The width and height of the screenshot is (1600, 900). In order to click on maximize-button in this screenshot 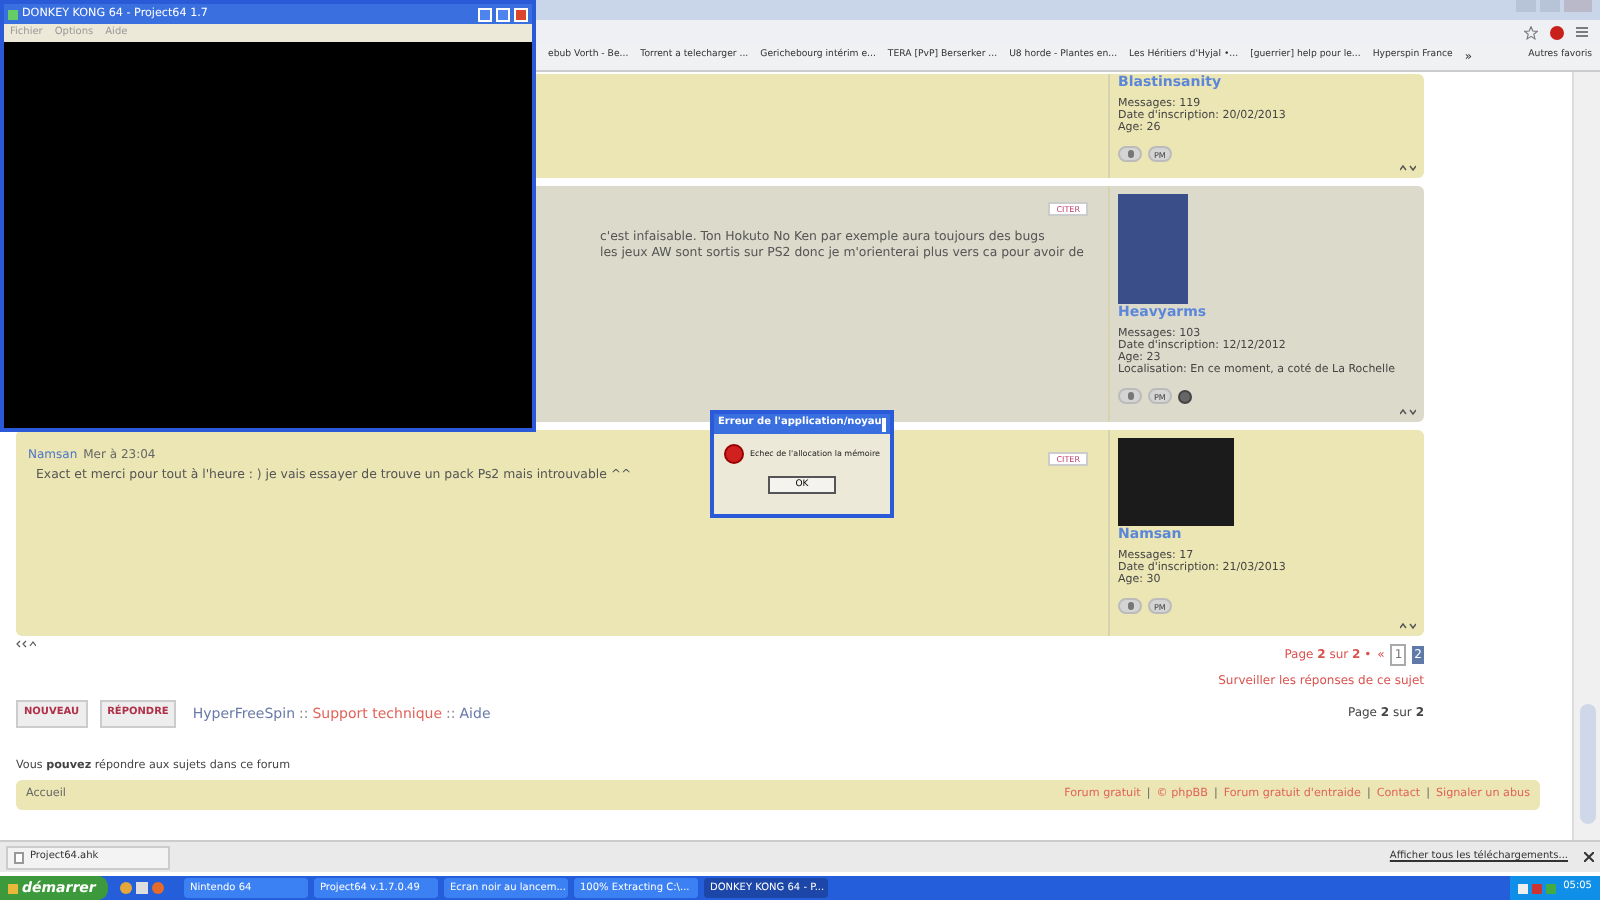, I will do `click(503, 14)`.